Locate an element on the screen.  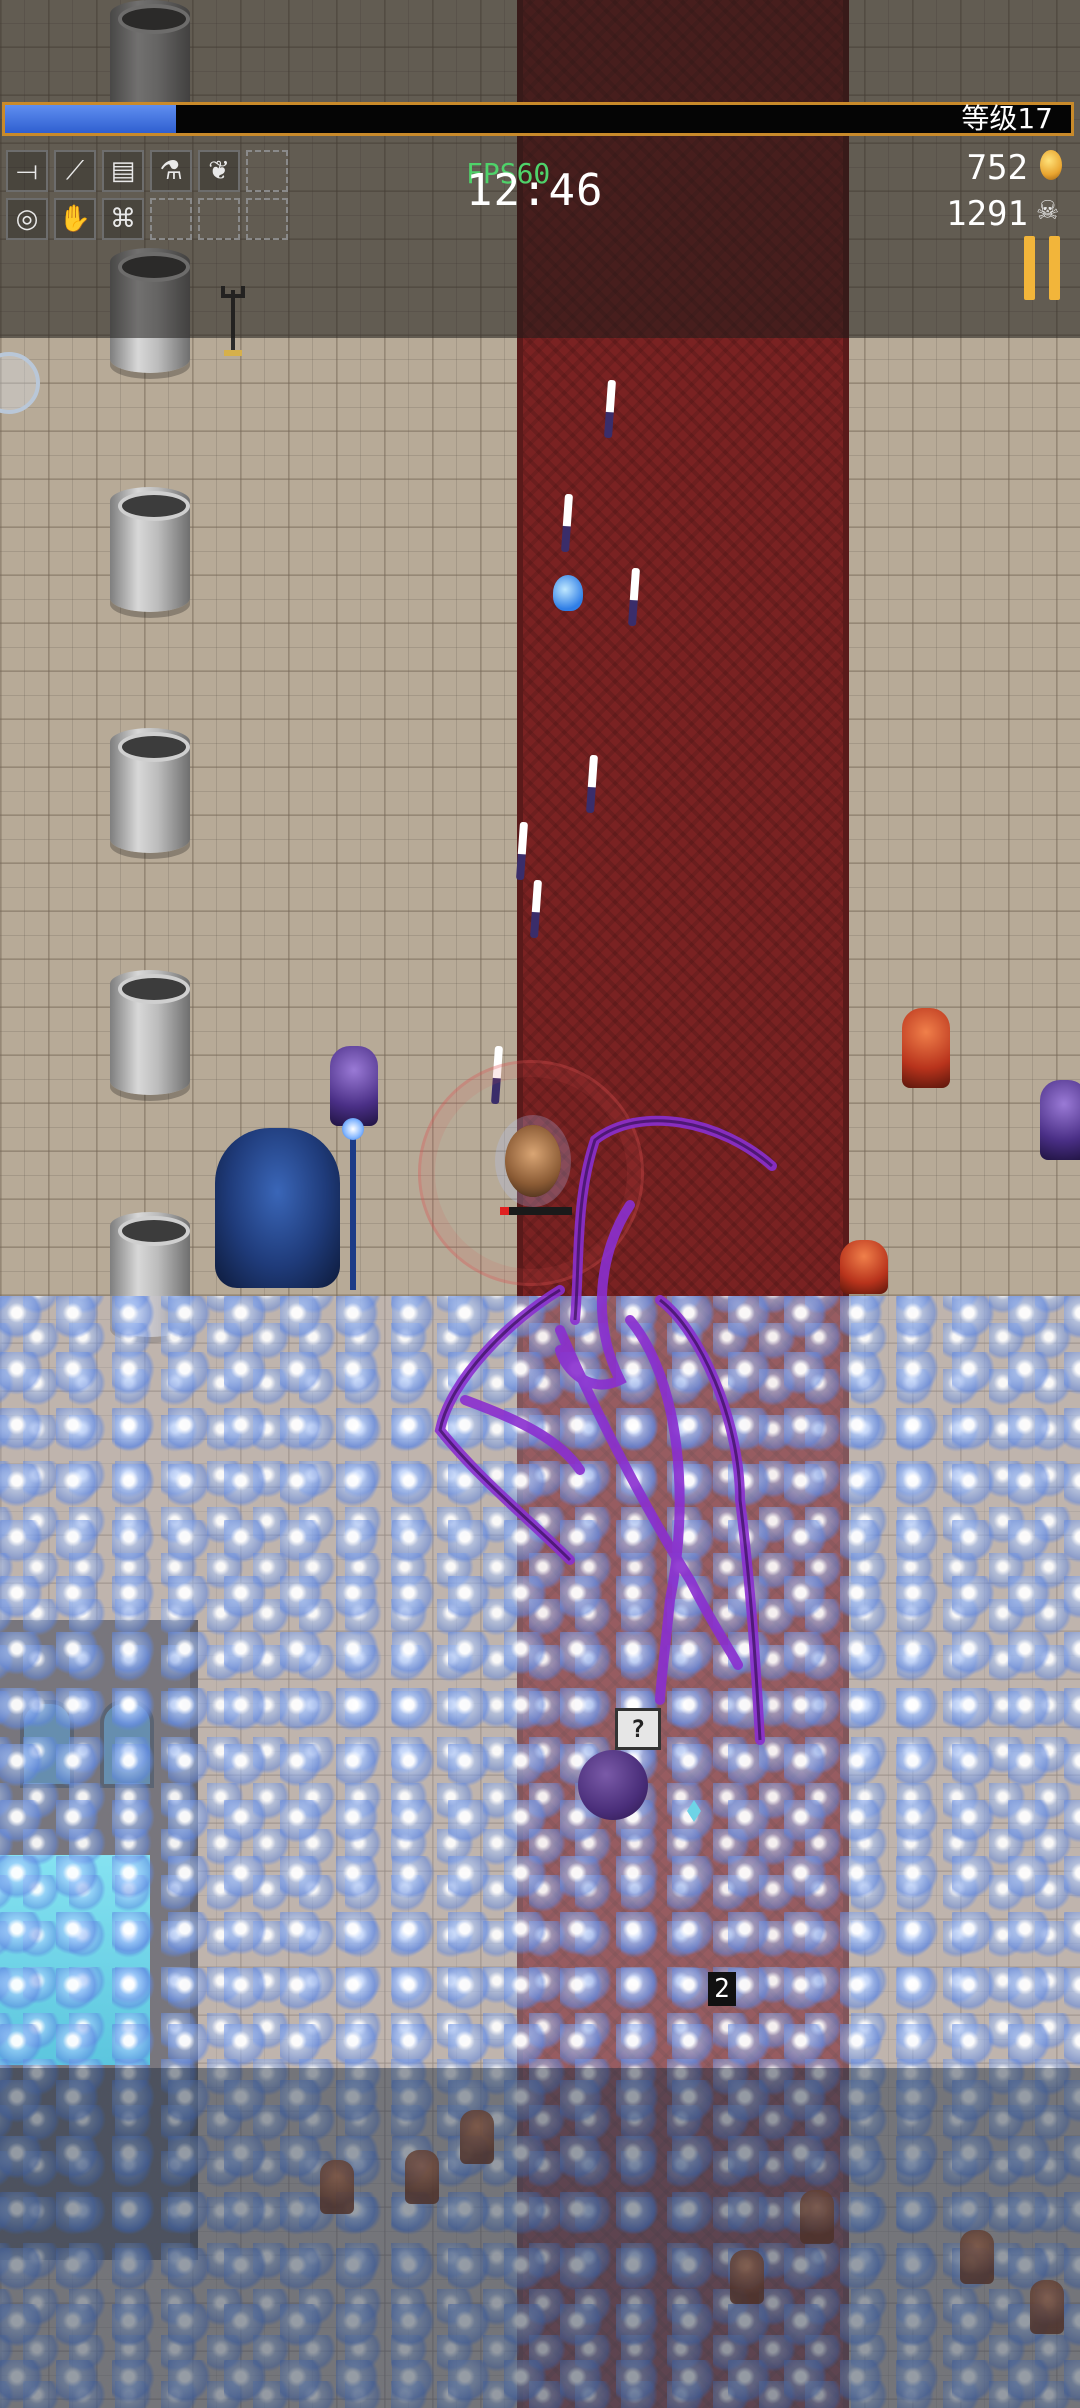
coin-icon is located at coordinates (1051, 165).